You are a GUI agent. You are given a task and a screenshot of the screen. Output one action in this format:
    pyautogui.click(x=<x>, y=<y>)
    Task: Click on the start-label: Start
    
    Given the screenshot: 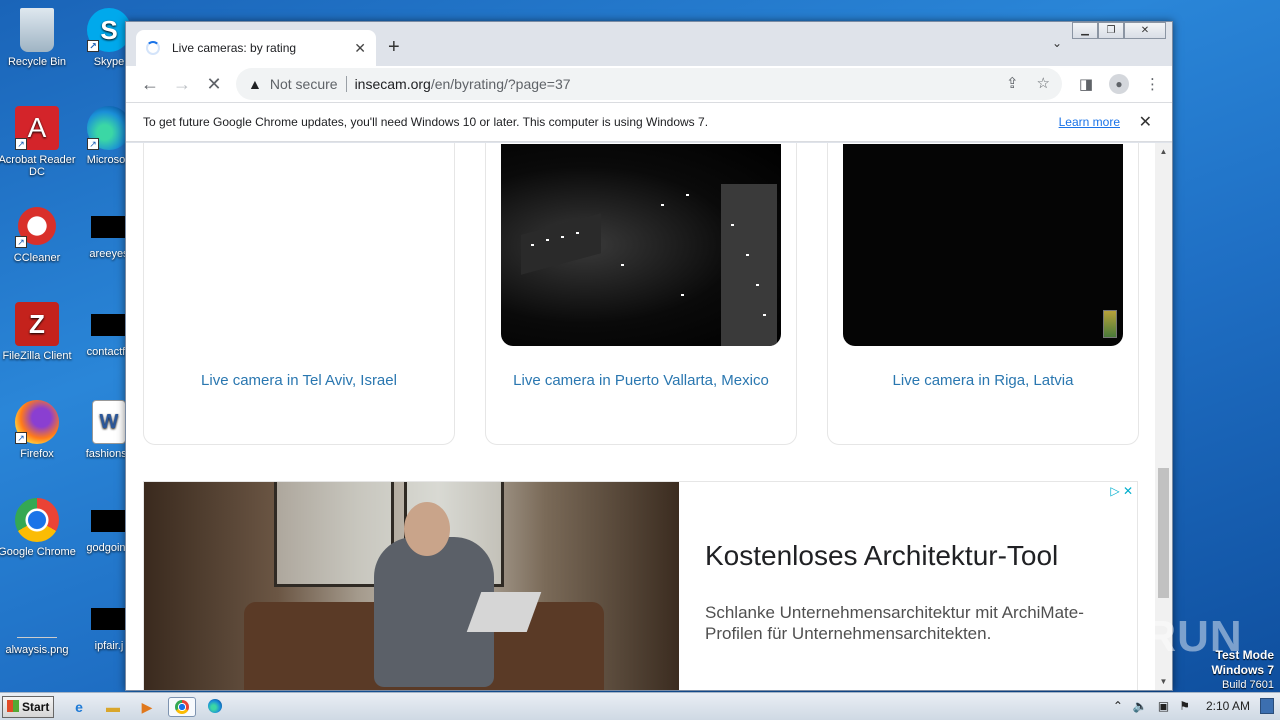 What is the action you would take?
    pyautogui.click(x=36, y=707)
    